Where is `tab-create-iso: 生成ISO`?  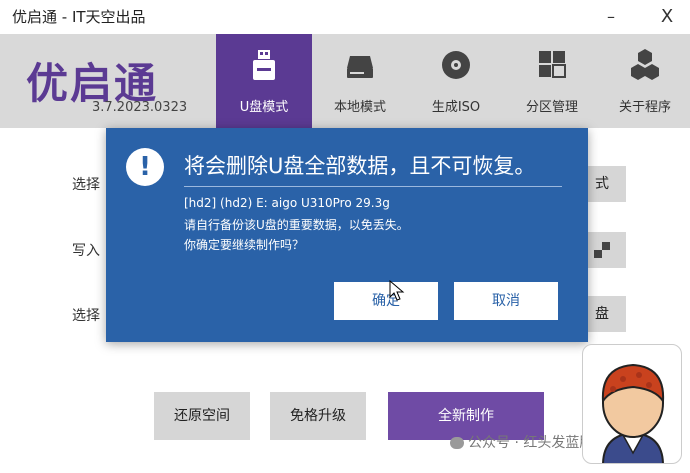
tab-create-iso: 生成ISO is located at coordinates (456, 81).